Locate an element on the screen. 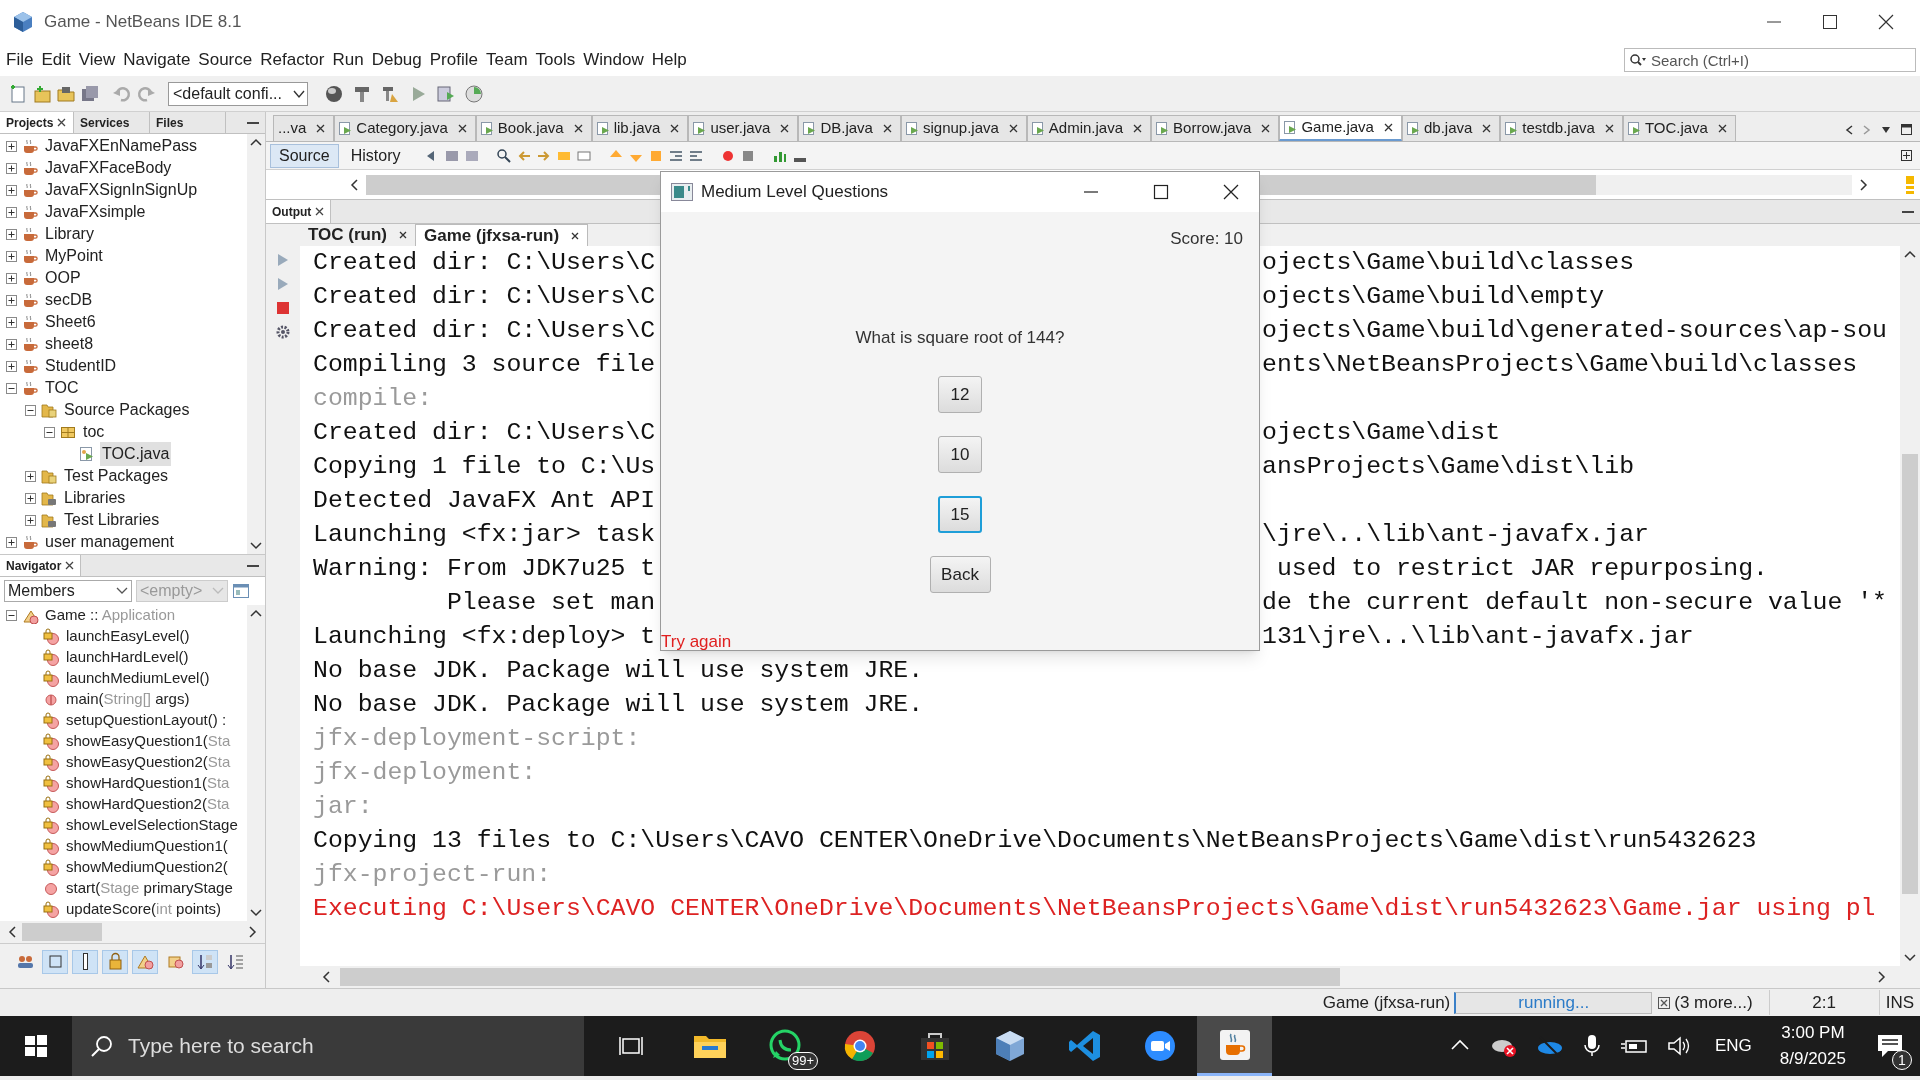  output-line: jfx-project-run: is located at coordinates (432, 875).